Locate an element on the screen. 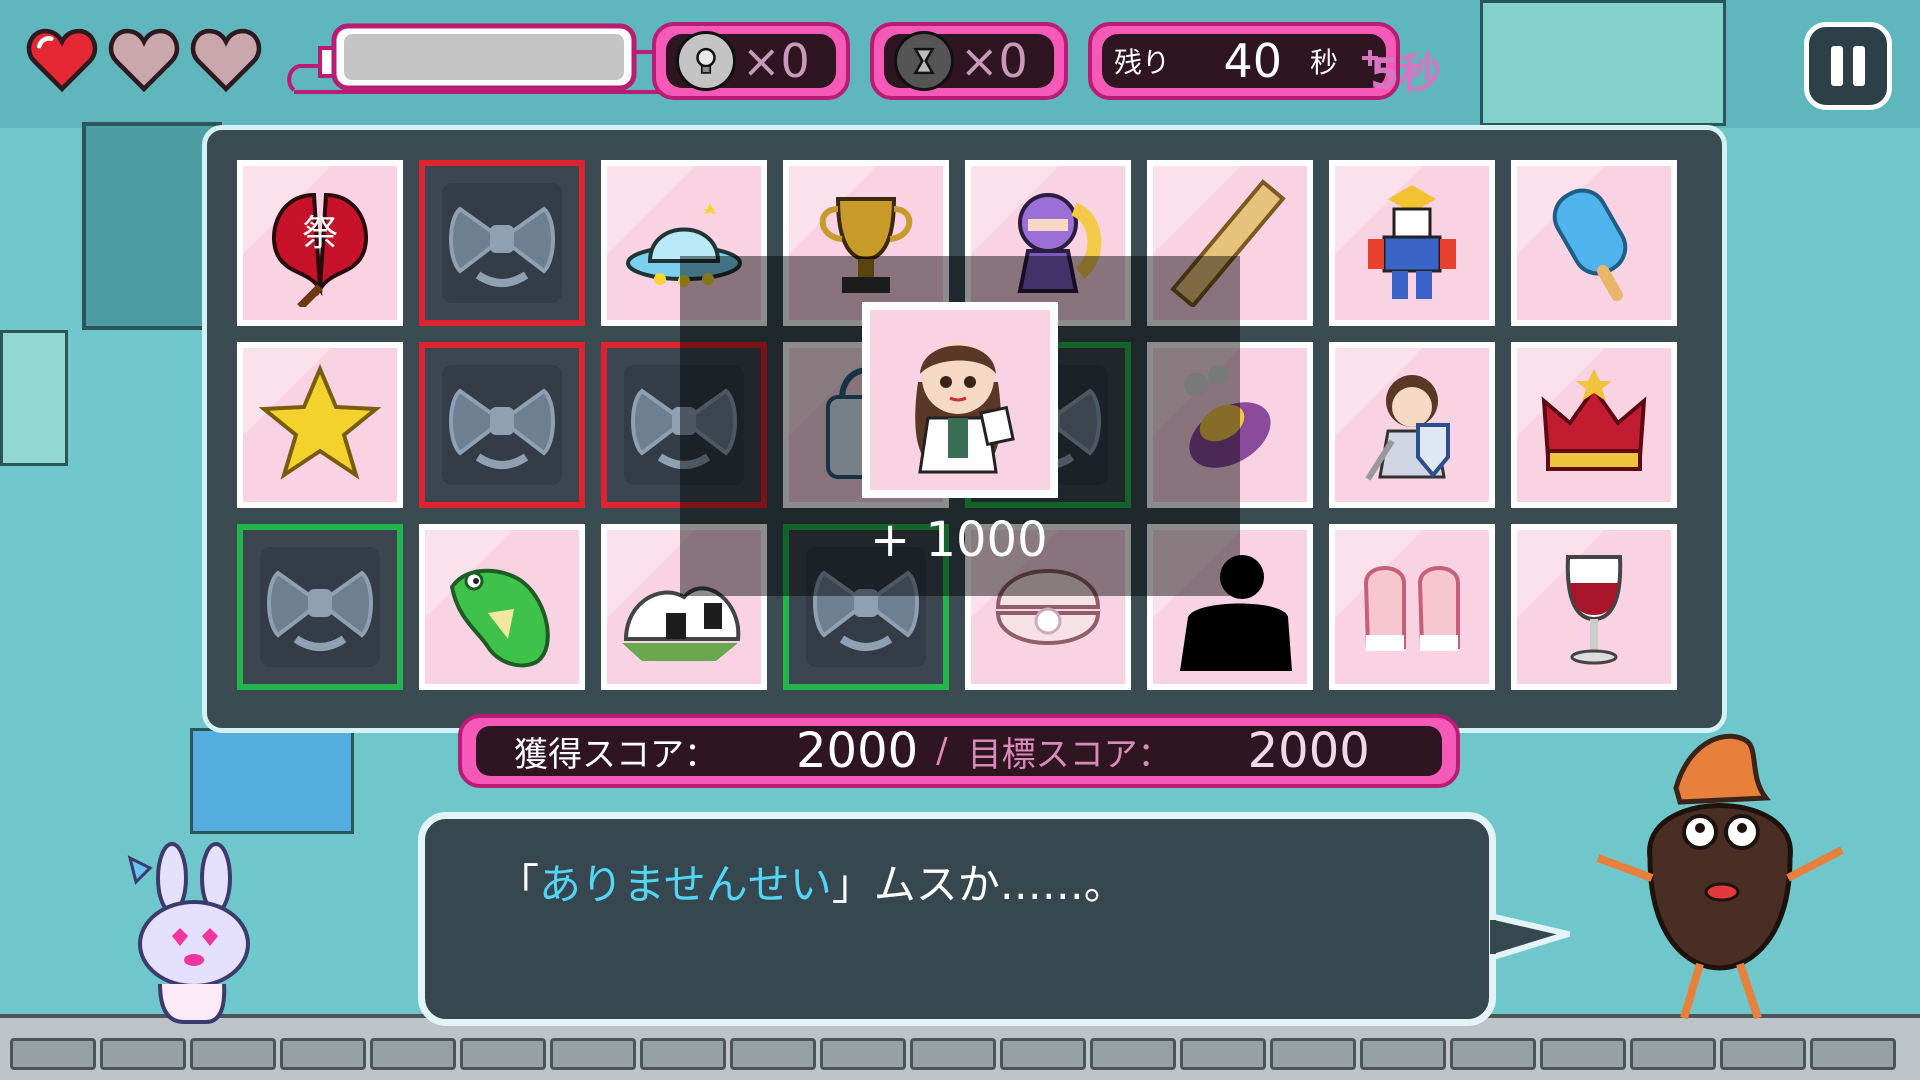 This screenshot has height=1080, width=1920. dialogue-box: 「ありませんせい」ムスか……。 is located at coordinates (957, 919).